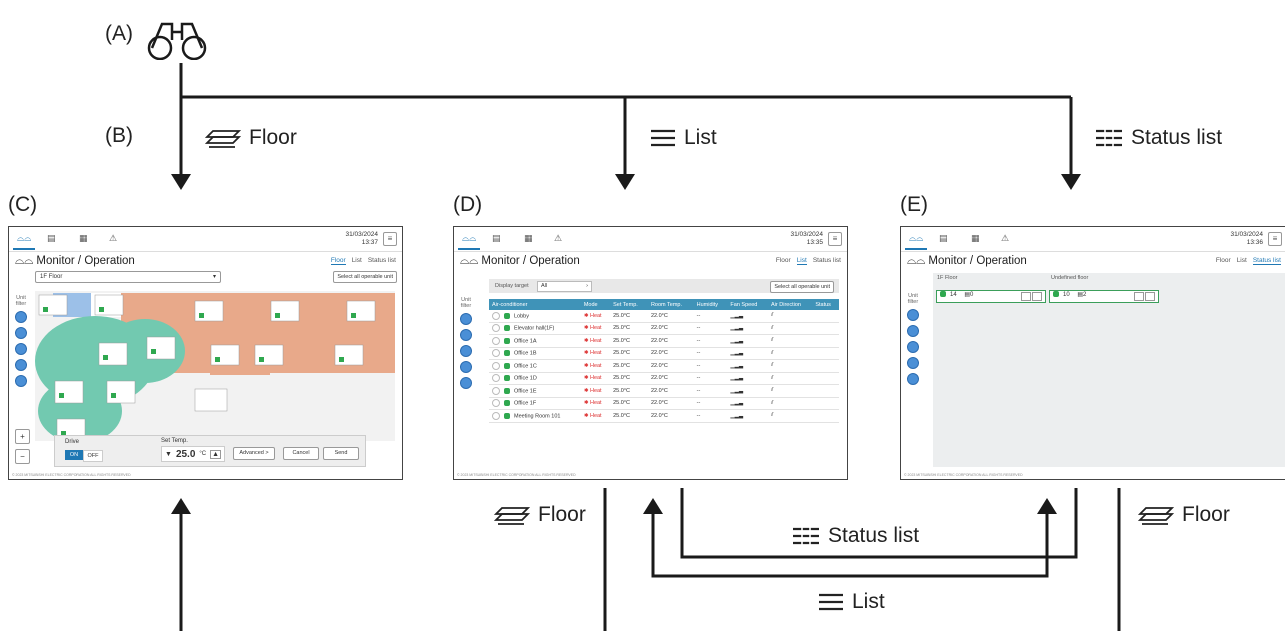 The width and height of the screenshot is (1285, 631). Describe the element at coordinates (22, 436) in the screenshot. I see `zoom-in-button: +` at that location.